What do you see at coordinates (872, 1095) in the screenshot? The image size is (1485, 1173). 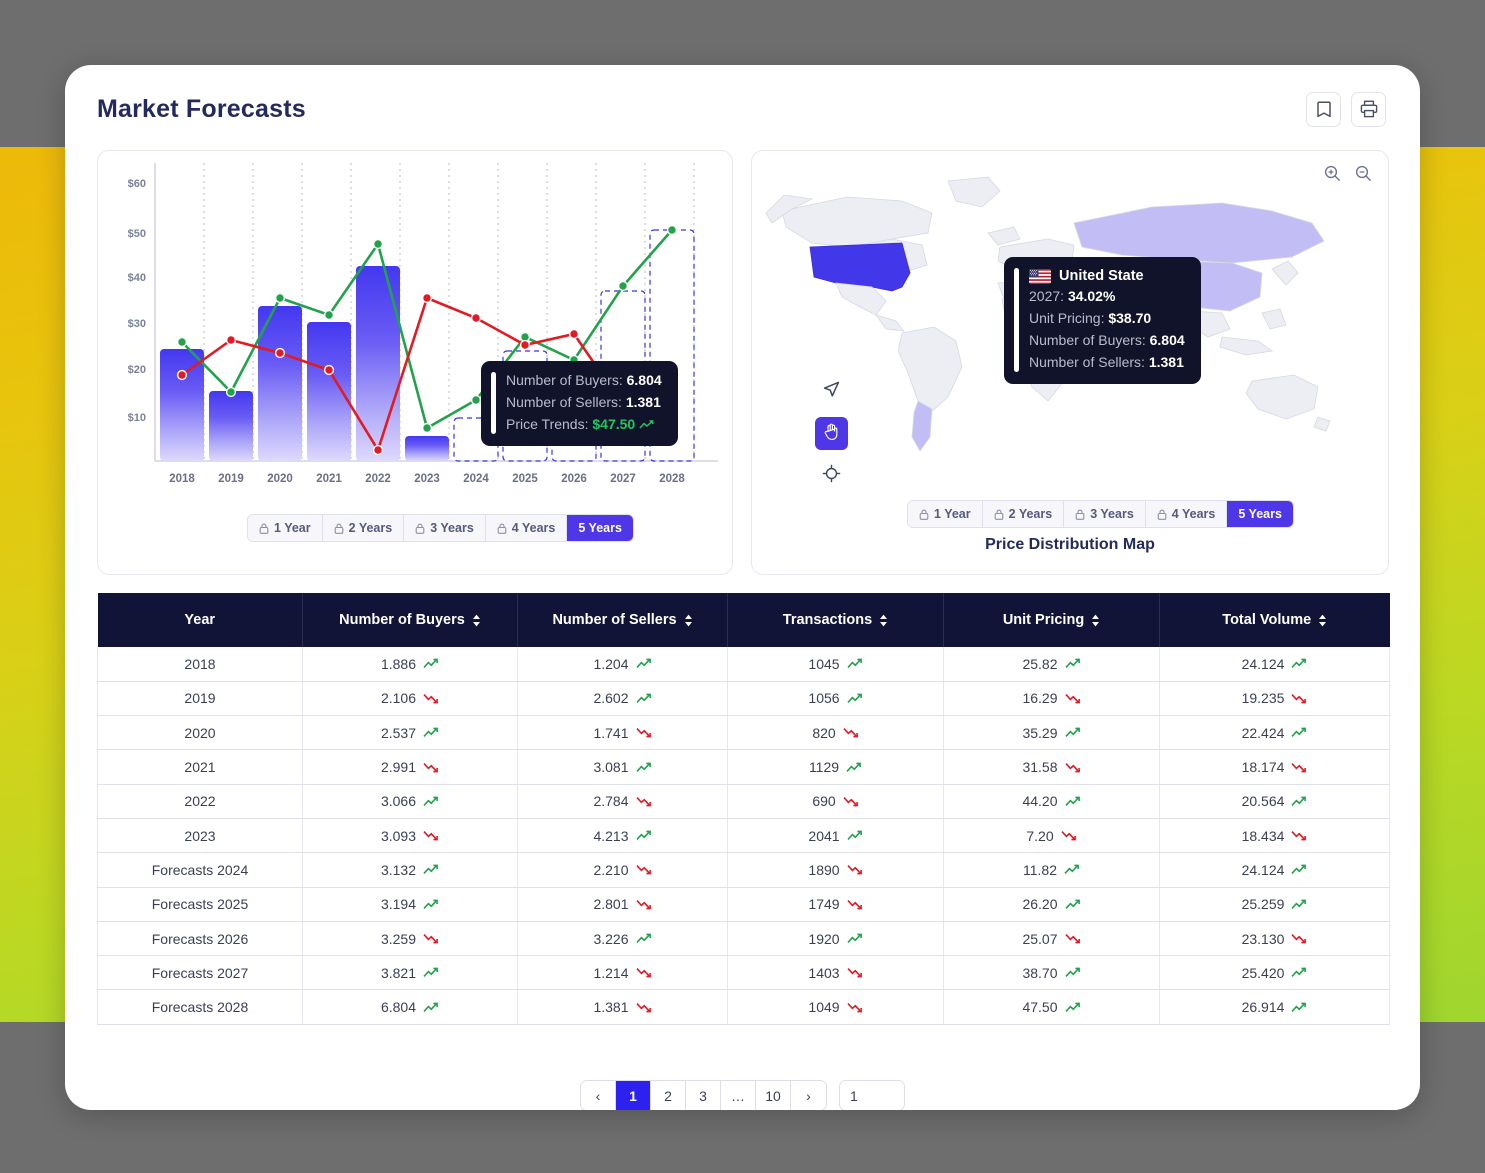 I see `pagination-jump-input` at bounding box center [872, 1095].